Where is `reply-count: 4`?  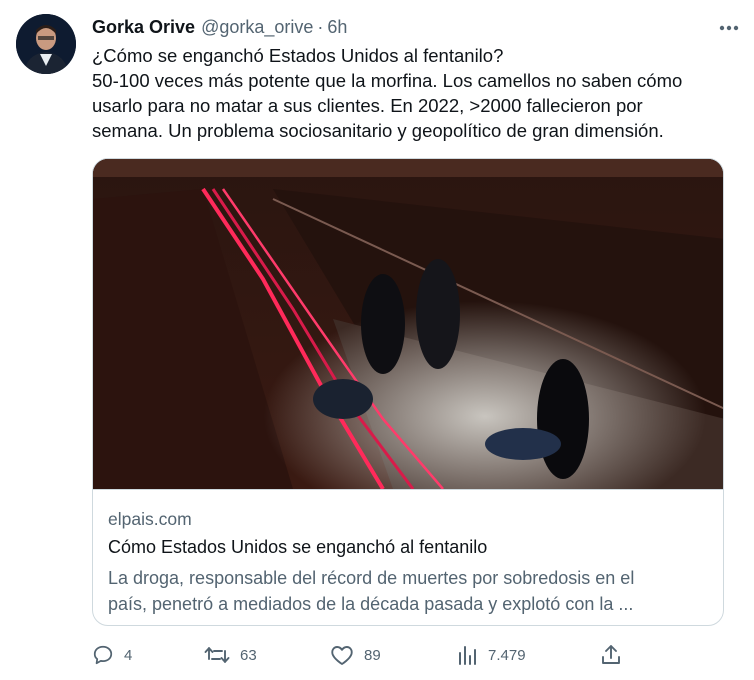 reply-count: 4 is located at coordinates (128, 655).